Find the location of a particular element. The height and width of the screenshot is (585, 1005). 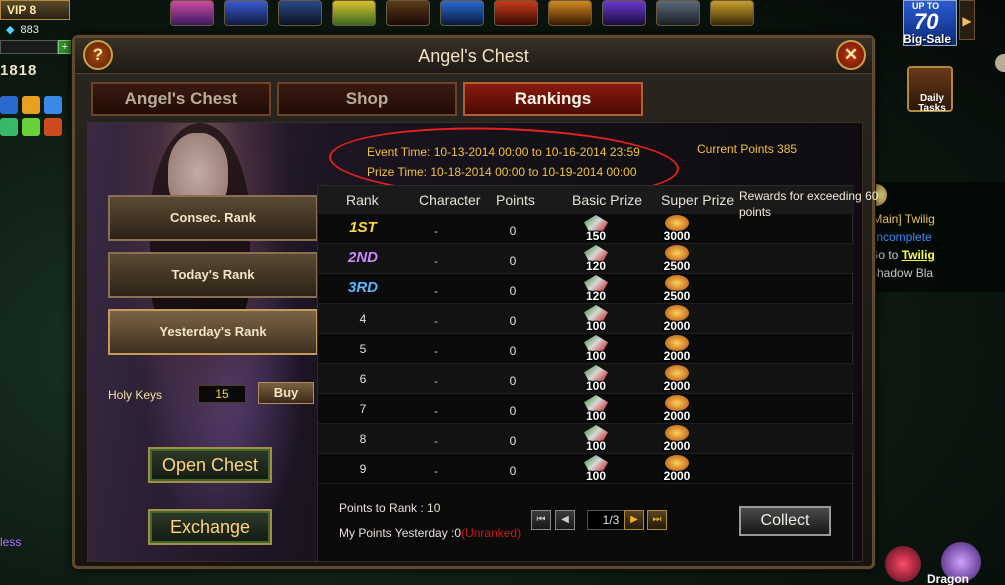

basic-prize-amount: 150 is located at coordinates (596, 236).